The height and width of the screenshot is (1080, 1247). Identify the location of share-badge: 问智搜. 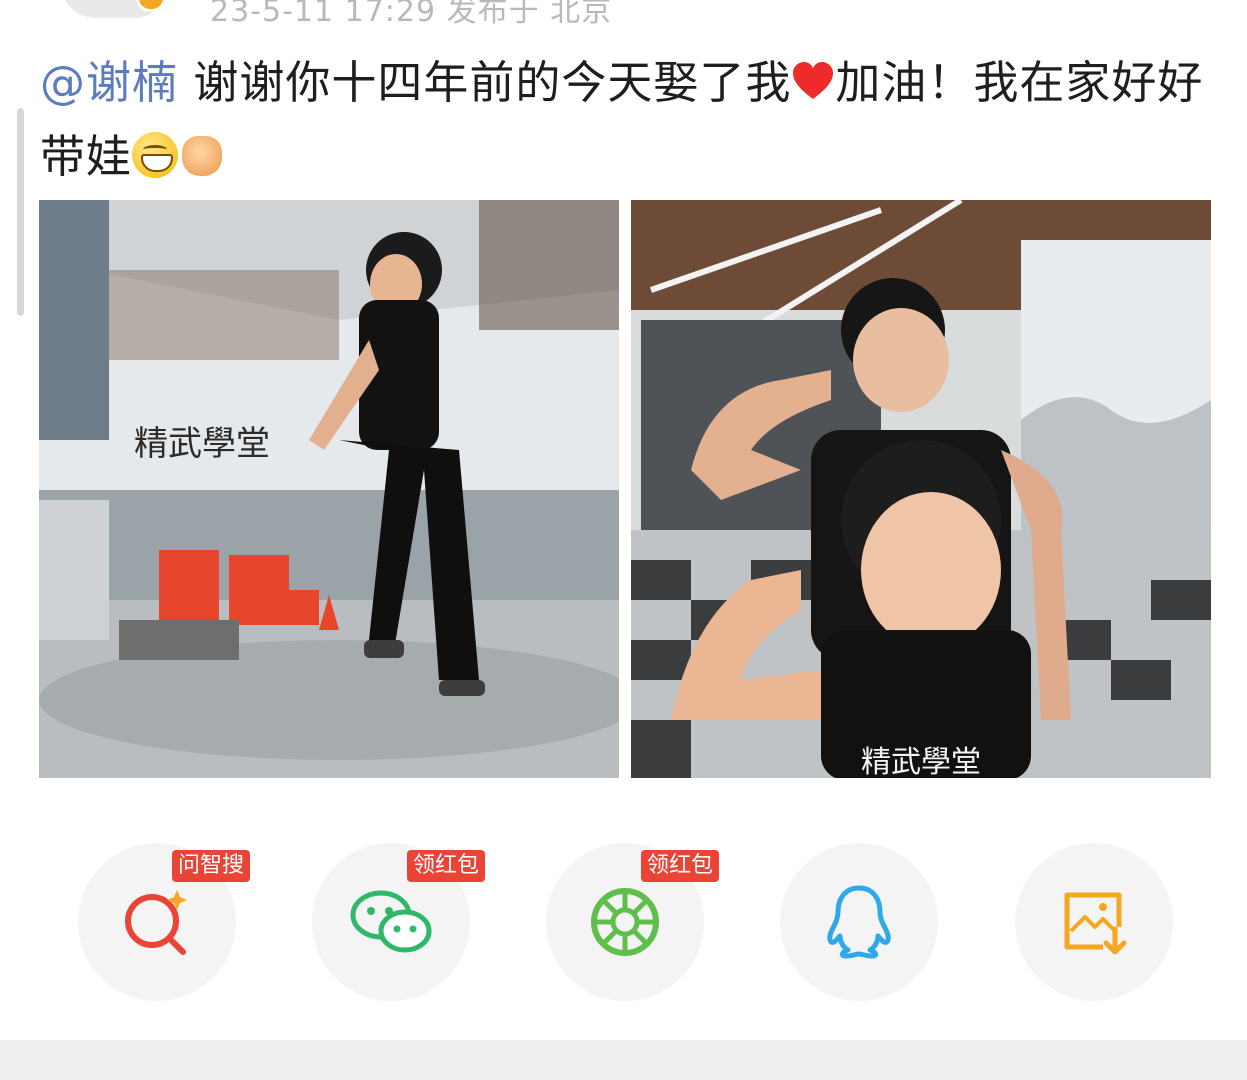
(211, 866).